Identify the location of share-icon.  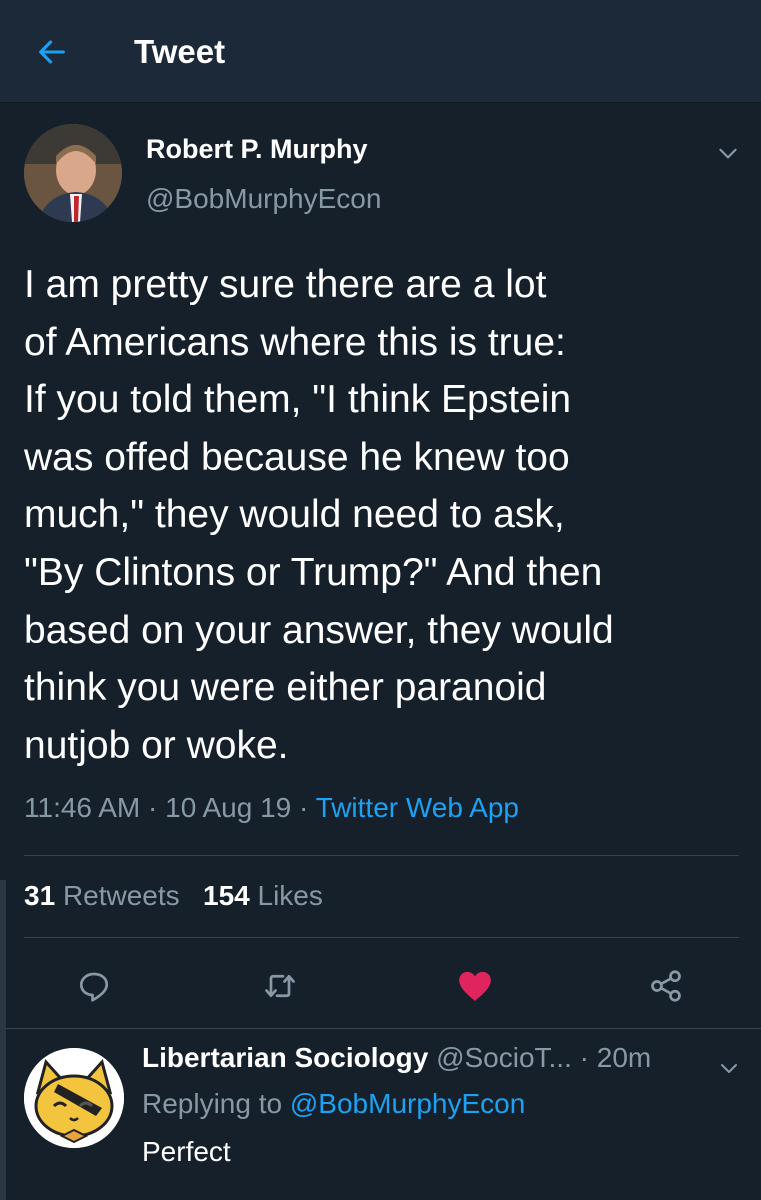
(666, 986).